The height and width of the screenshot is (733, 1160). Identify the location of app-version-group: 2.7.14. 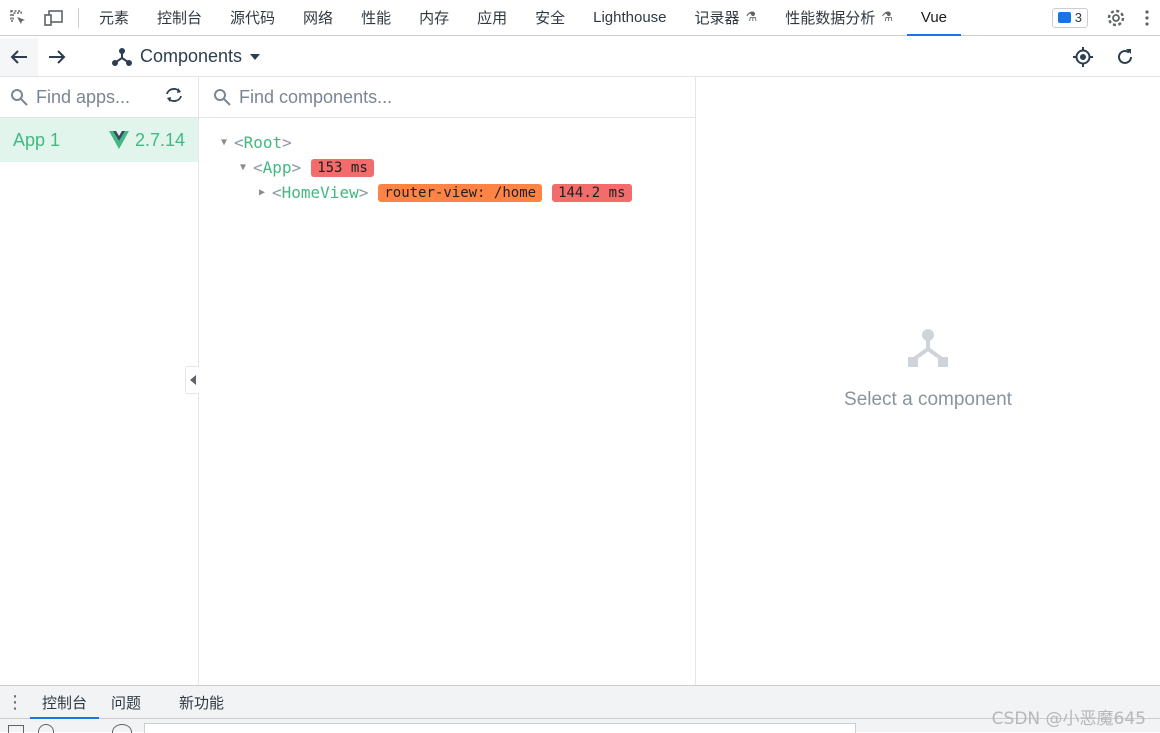
(146, 140).